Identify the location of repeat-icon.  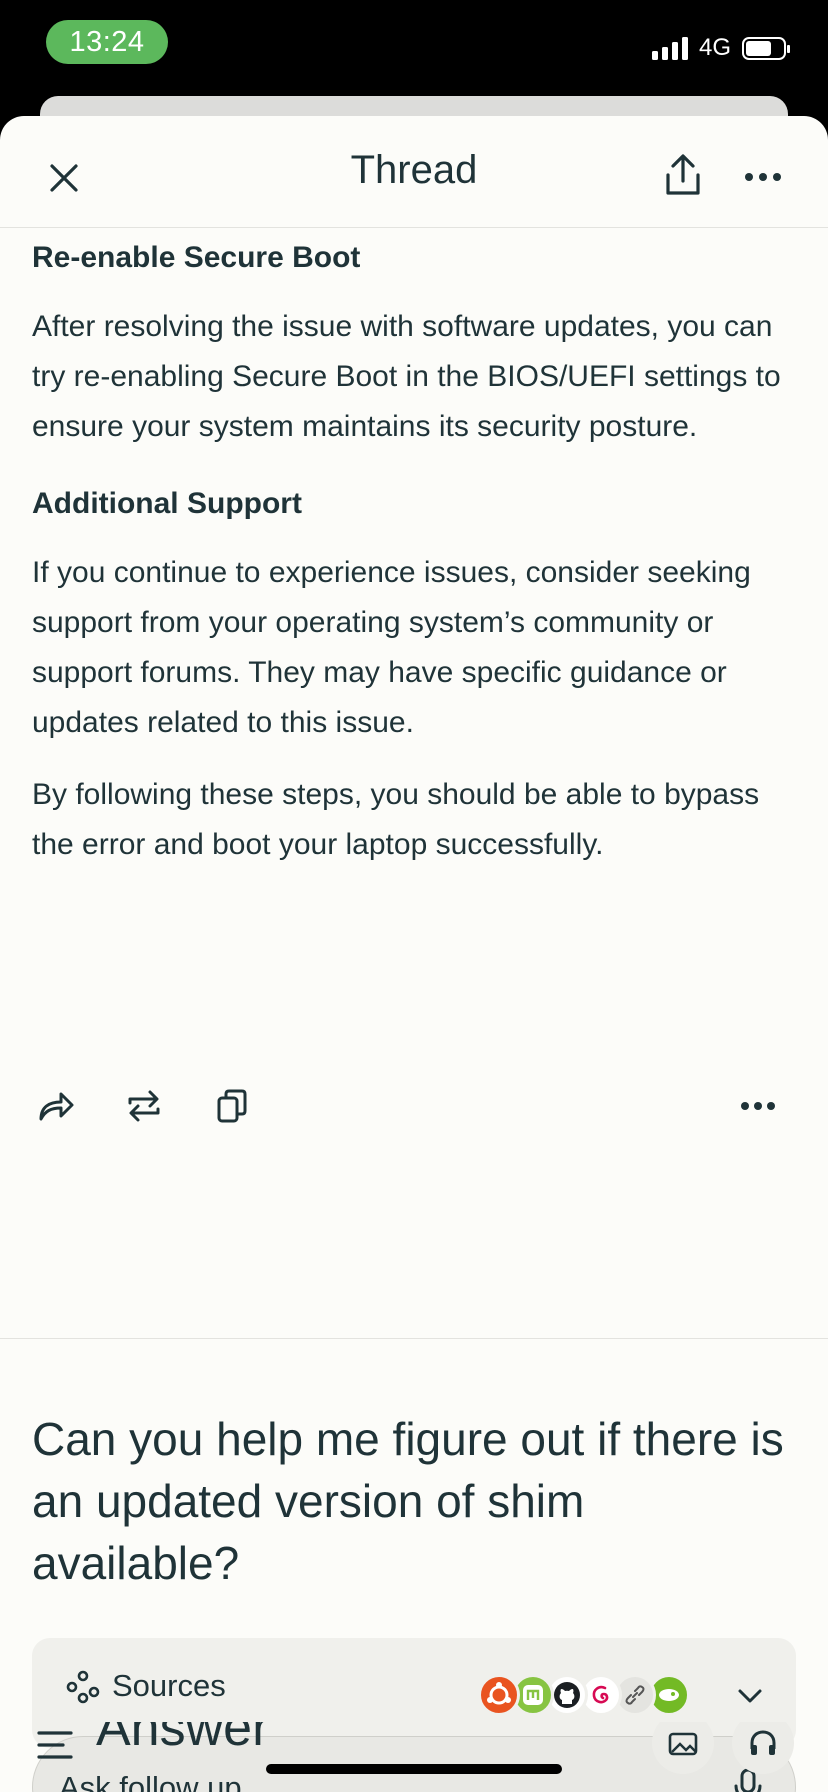
(144, 1106).